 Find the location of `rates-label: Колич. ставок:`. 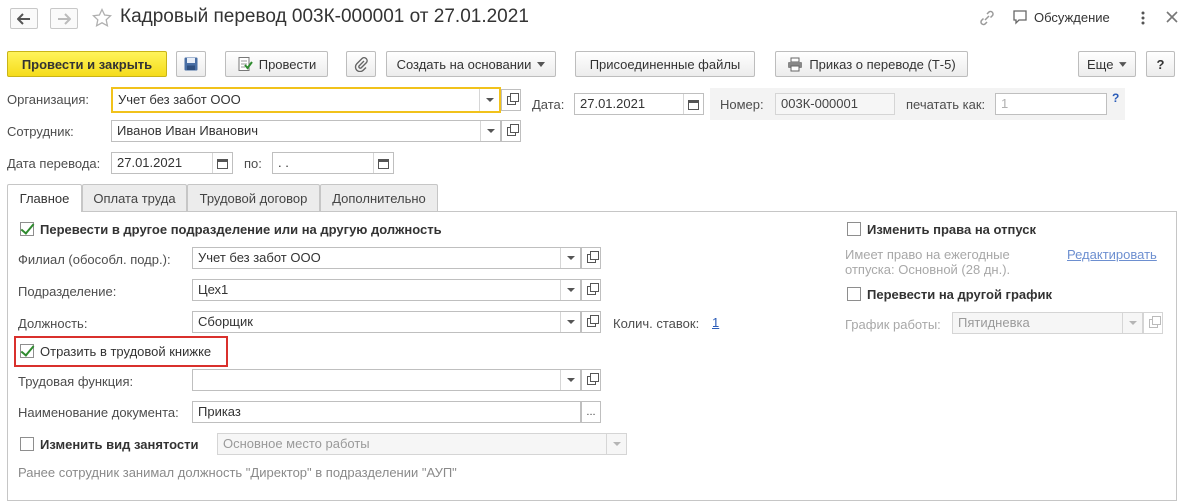

rates-label: Колич. ставок: is located at coordinates (656, 323).